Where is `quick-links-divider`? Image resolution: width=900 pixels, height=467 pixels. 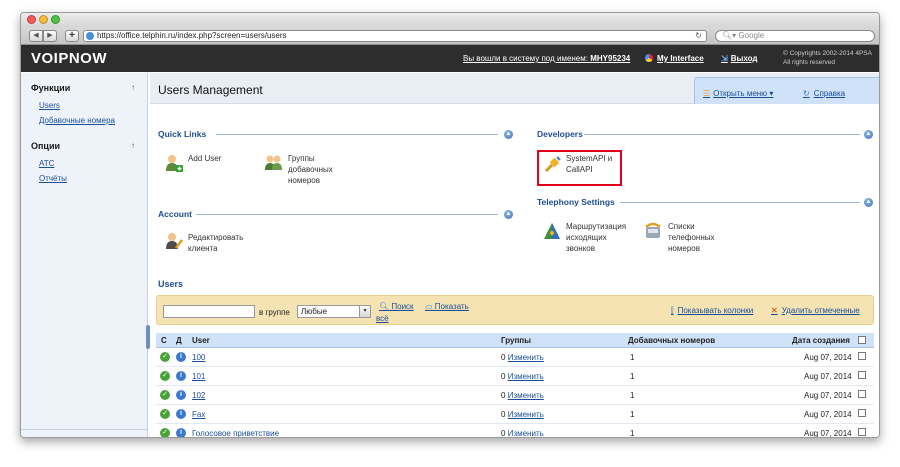 quick-links-divider is located at coordinates (357, 134).